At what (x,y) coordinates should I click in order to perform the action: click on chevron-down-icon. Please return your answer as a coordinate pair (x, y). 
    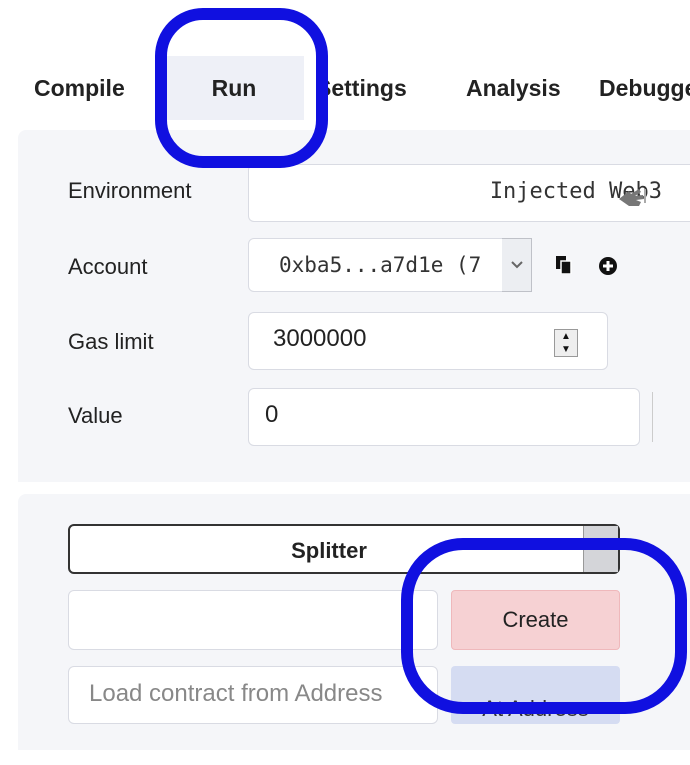
    Looking at the image, I should click on (516, 265).